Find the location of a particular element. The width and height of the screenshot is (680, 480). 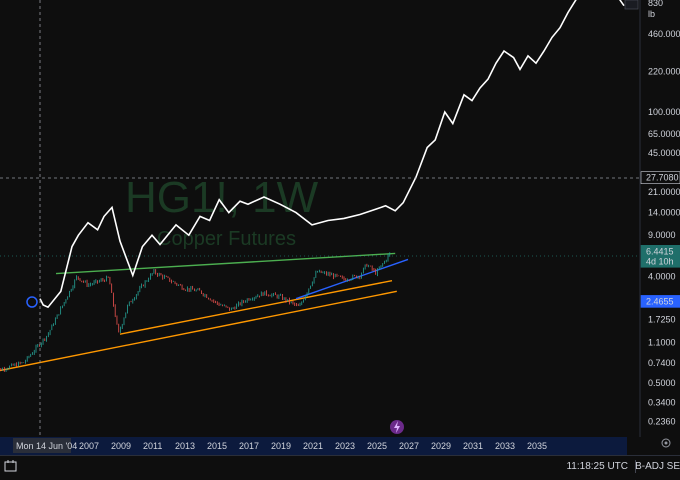

time-tick-label: 2019 is located at coordinates (281, 446).